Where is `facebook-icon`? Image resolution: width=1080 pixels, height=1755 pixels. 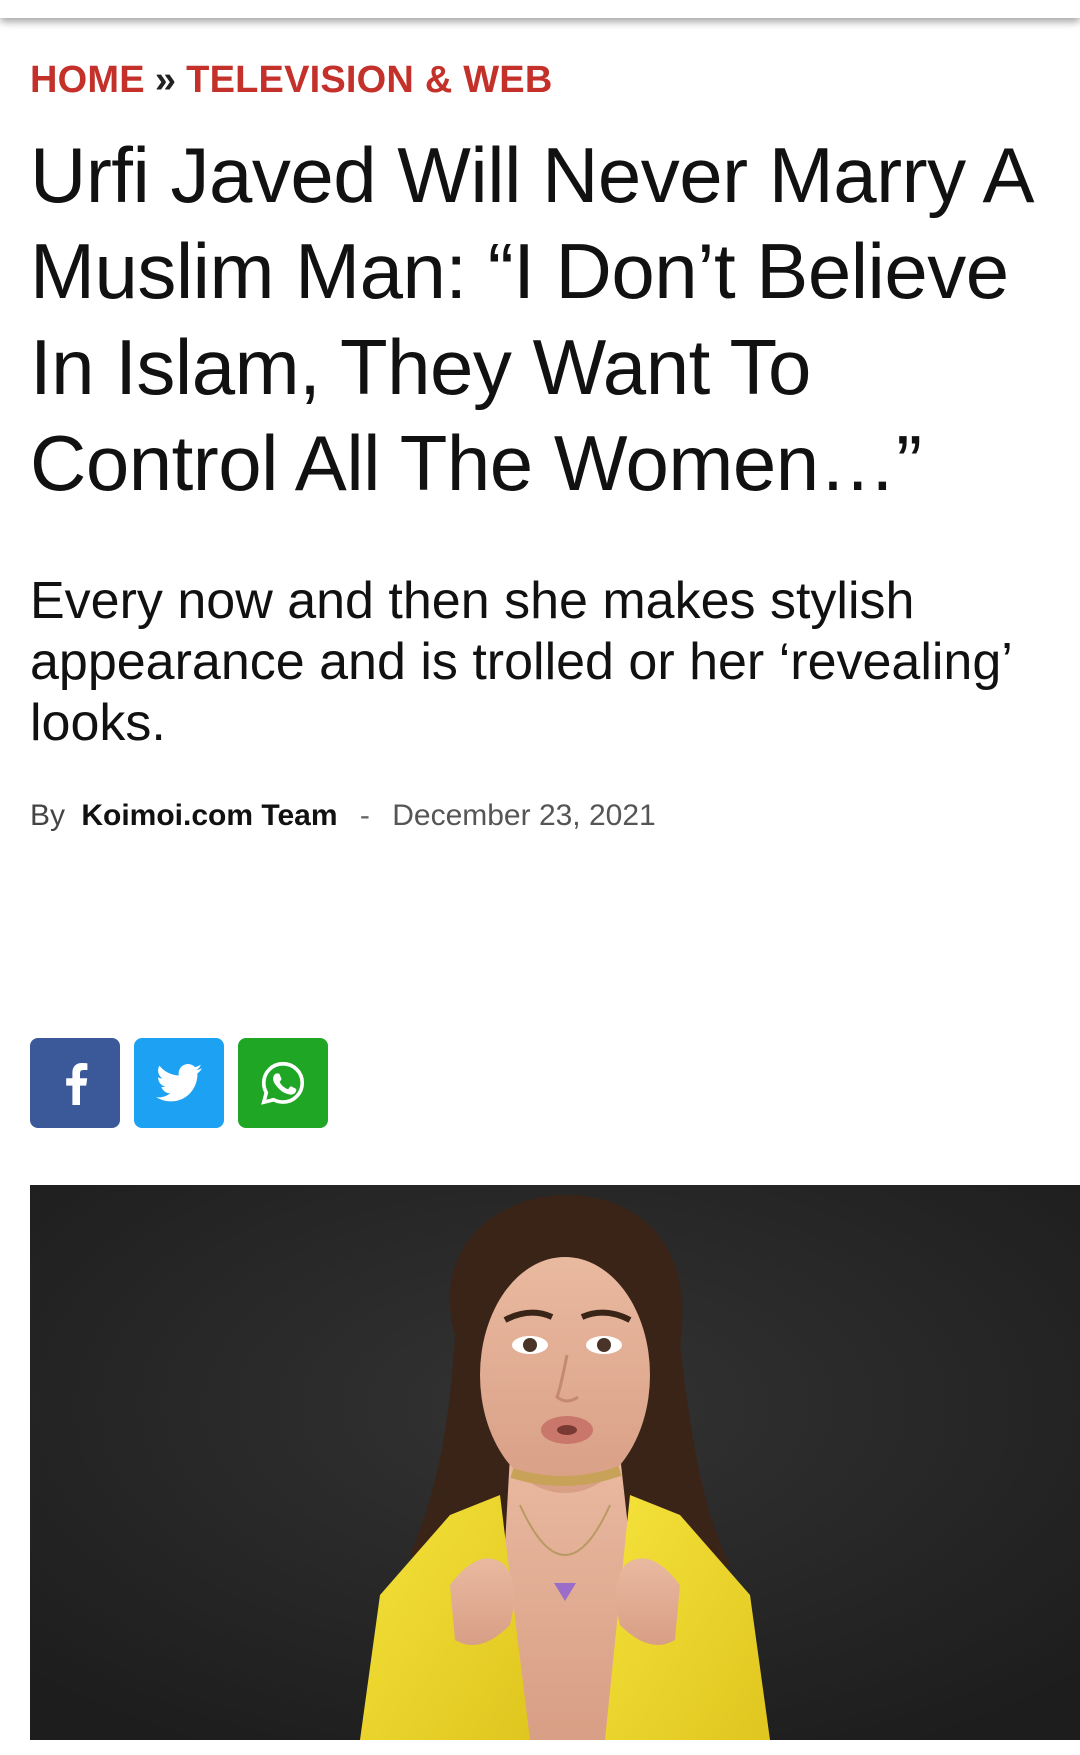
facebook-icon is located at coordinates (77, 1084).